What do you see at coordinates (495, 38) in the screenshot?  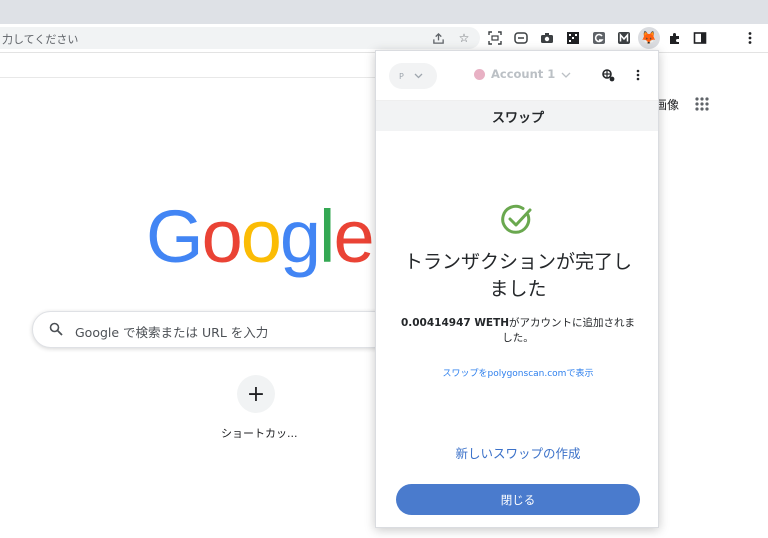 I see `screenshot-icon` at bounding box center [495, 38].